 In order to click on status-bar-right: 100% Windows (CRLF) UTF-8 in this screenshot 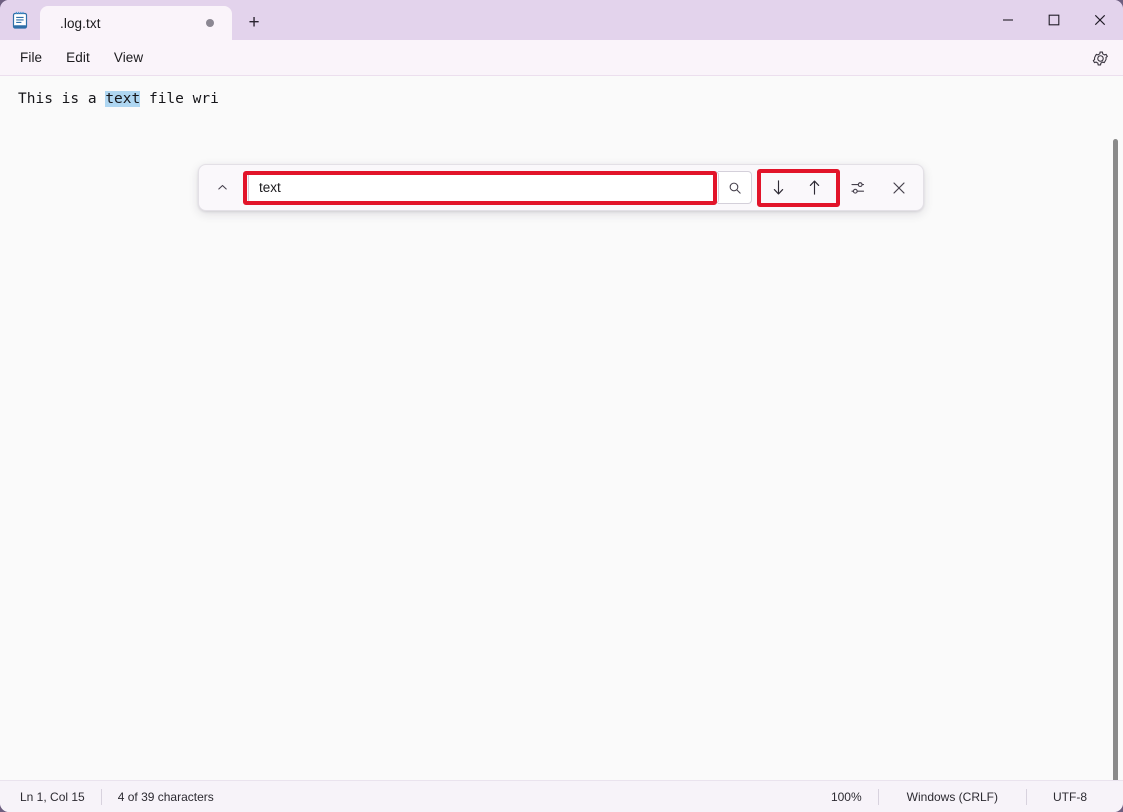, I will do `click(965, 796)`.